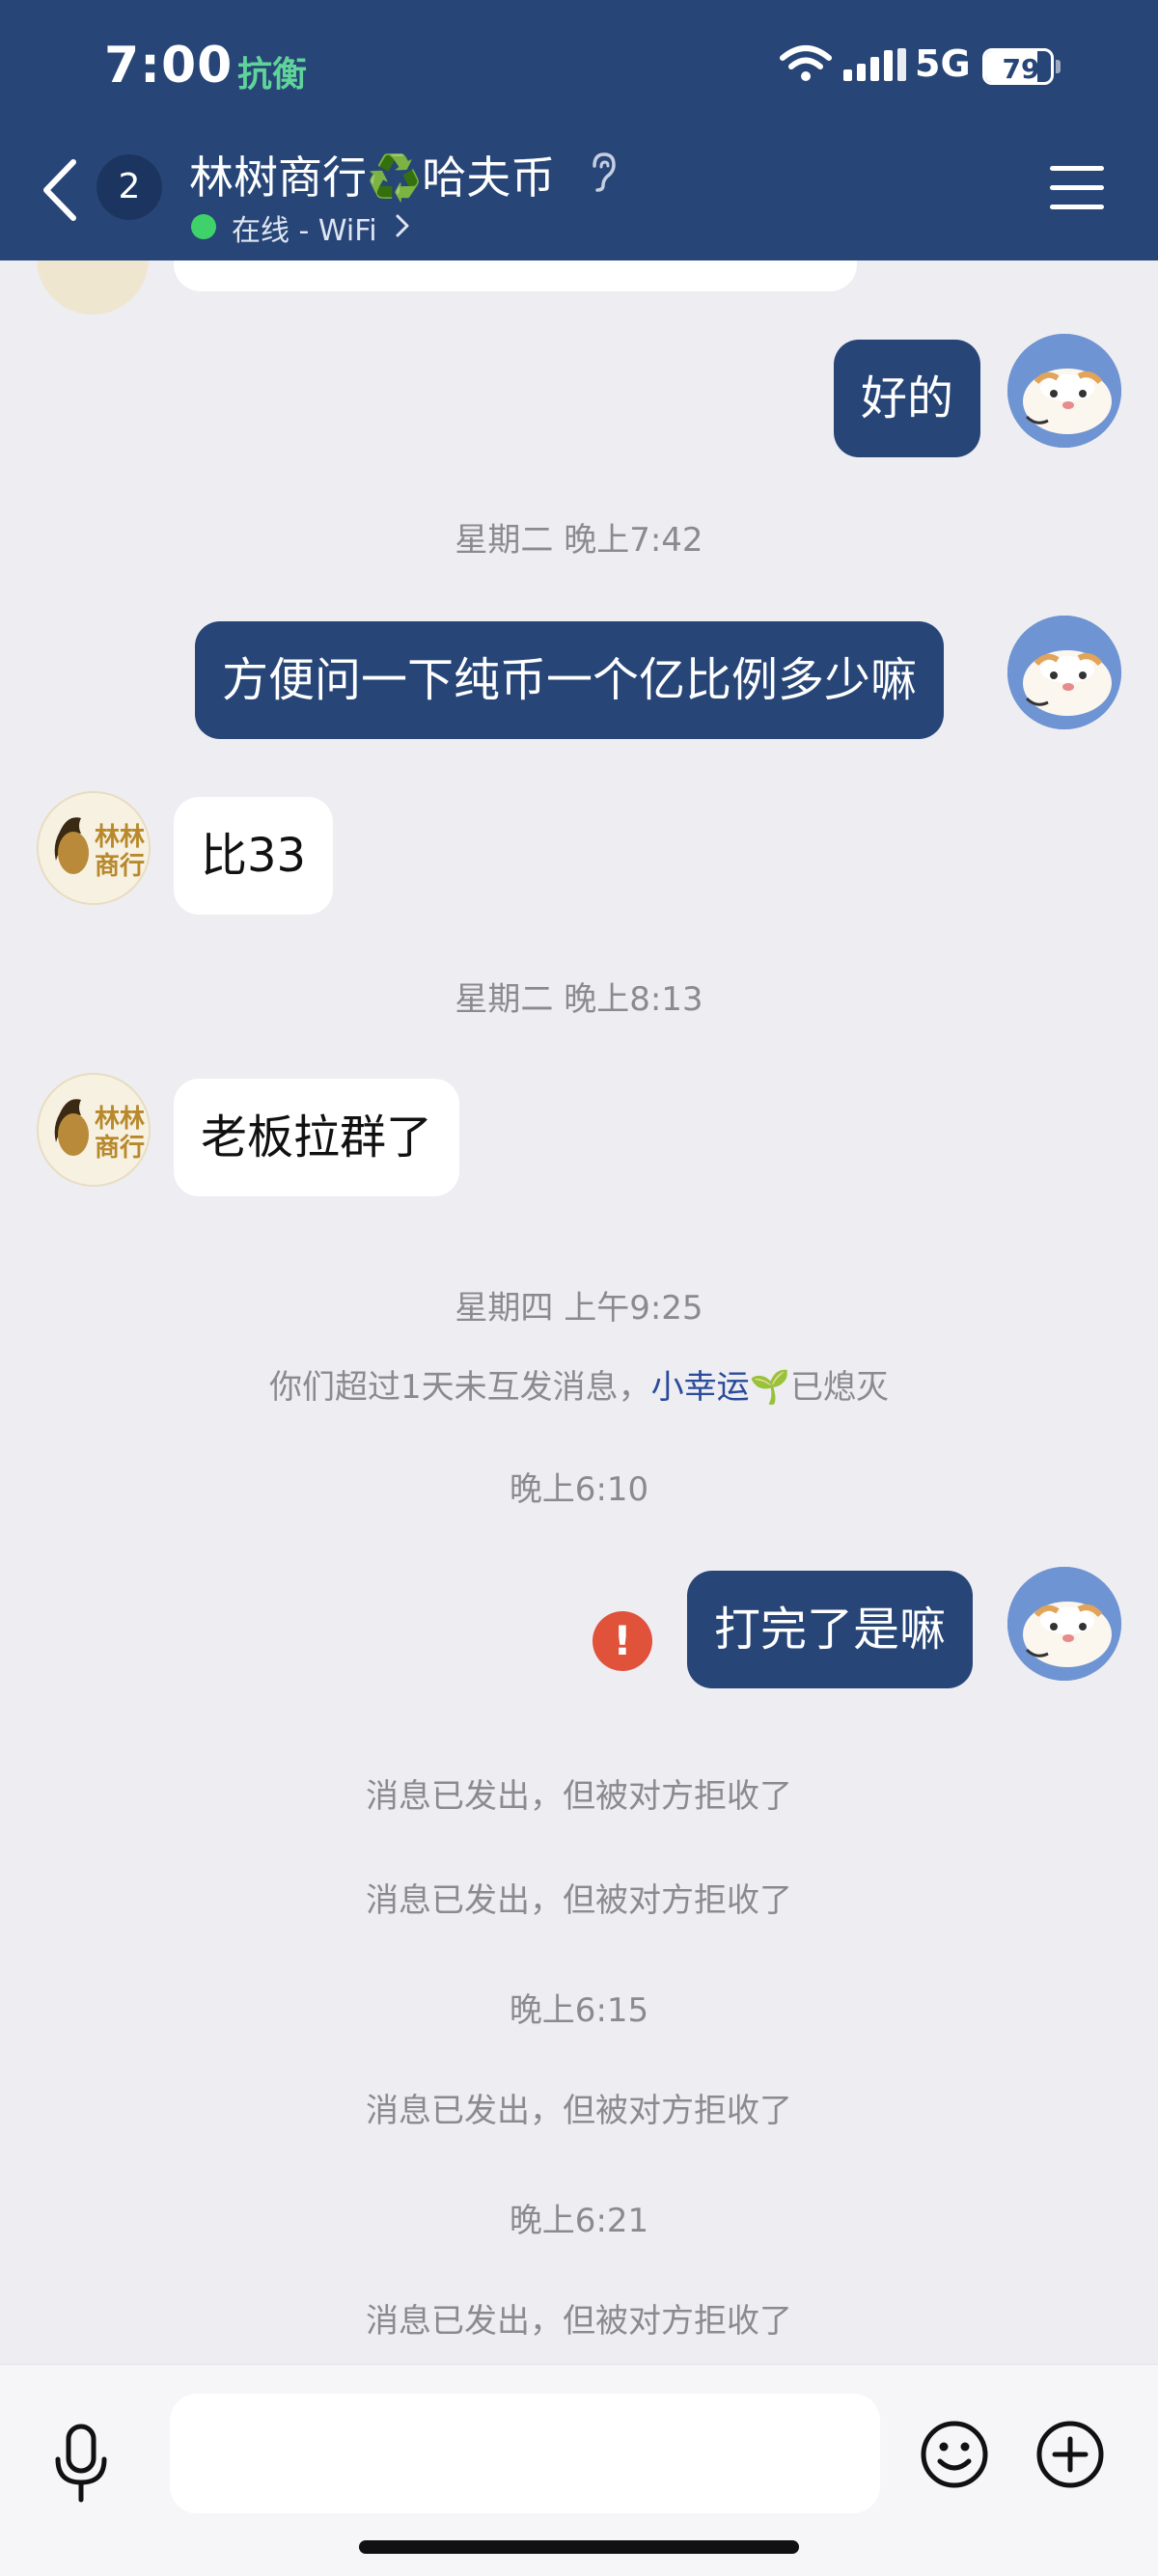 This screenshot has height=2576, width=1158. Describe the element at coordinates (81, 2464) in the screenshot. I see `microphone-icon` at that location.